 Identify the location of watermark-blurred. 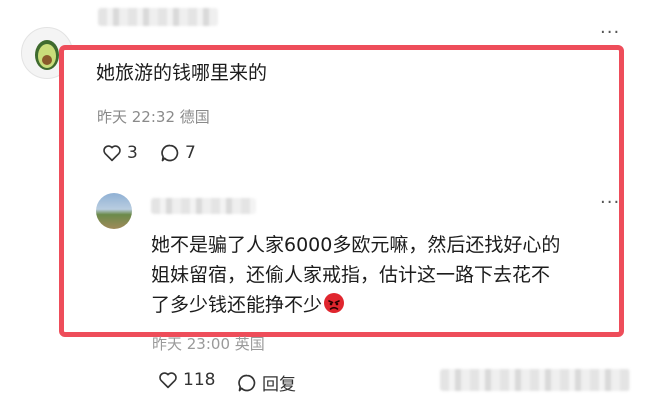
(535, 380).